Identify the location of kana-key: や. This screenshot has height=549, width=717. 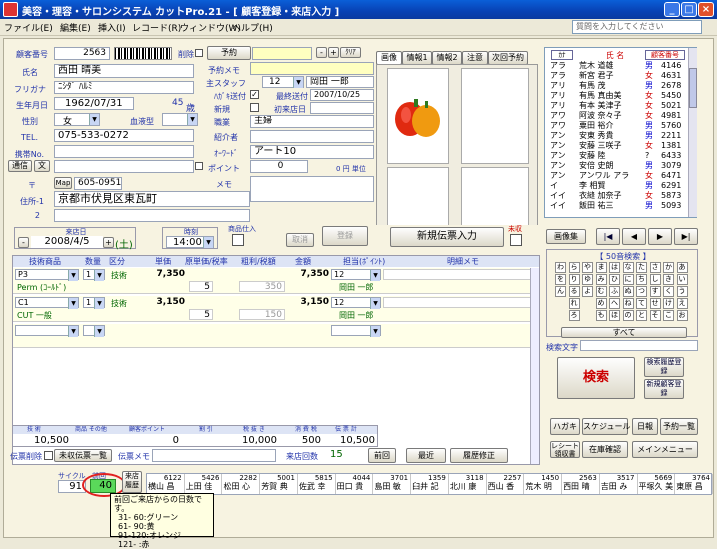
(587, 267).